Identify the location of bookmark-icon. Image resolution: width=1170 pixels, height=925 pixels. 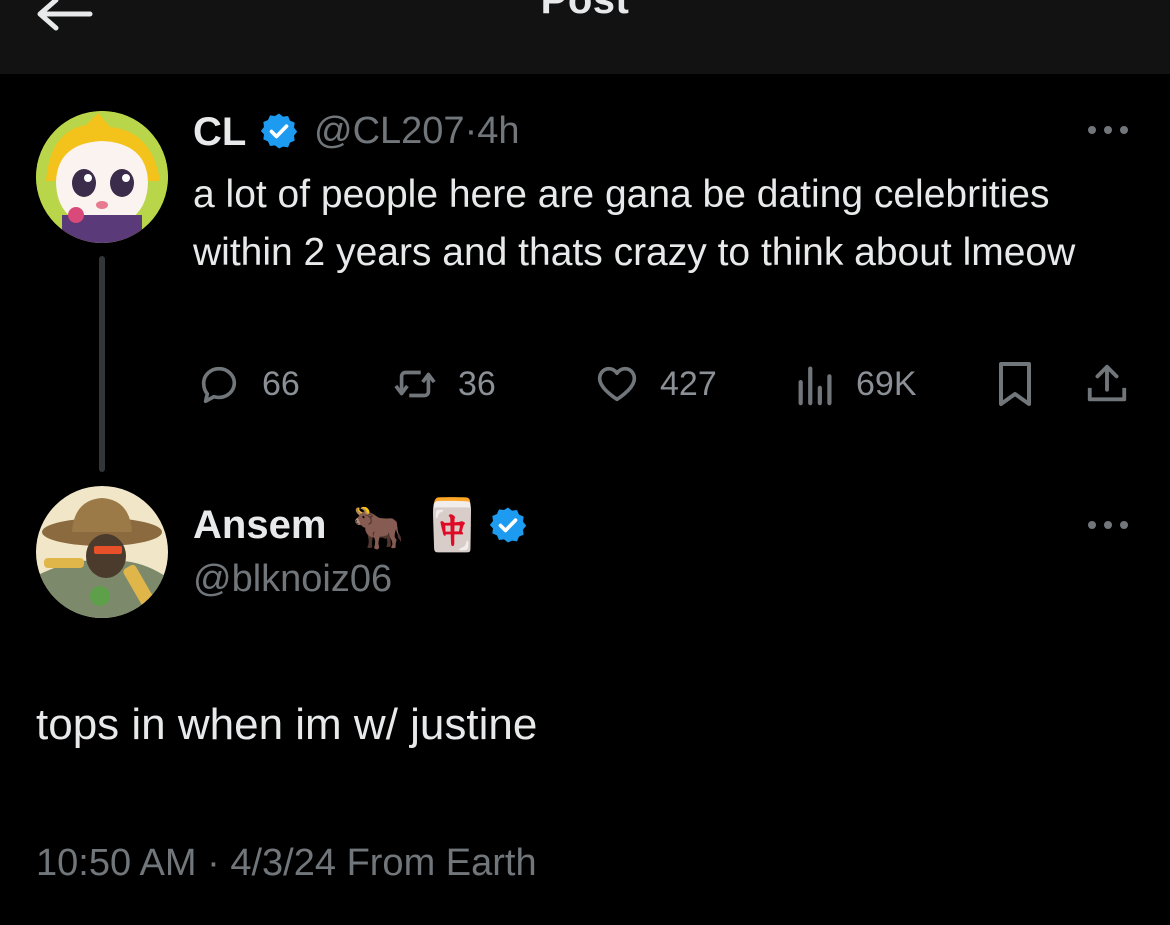
(1015, 384).